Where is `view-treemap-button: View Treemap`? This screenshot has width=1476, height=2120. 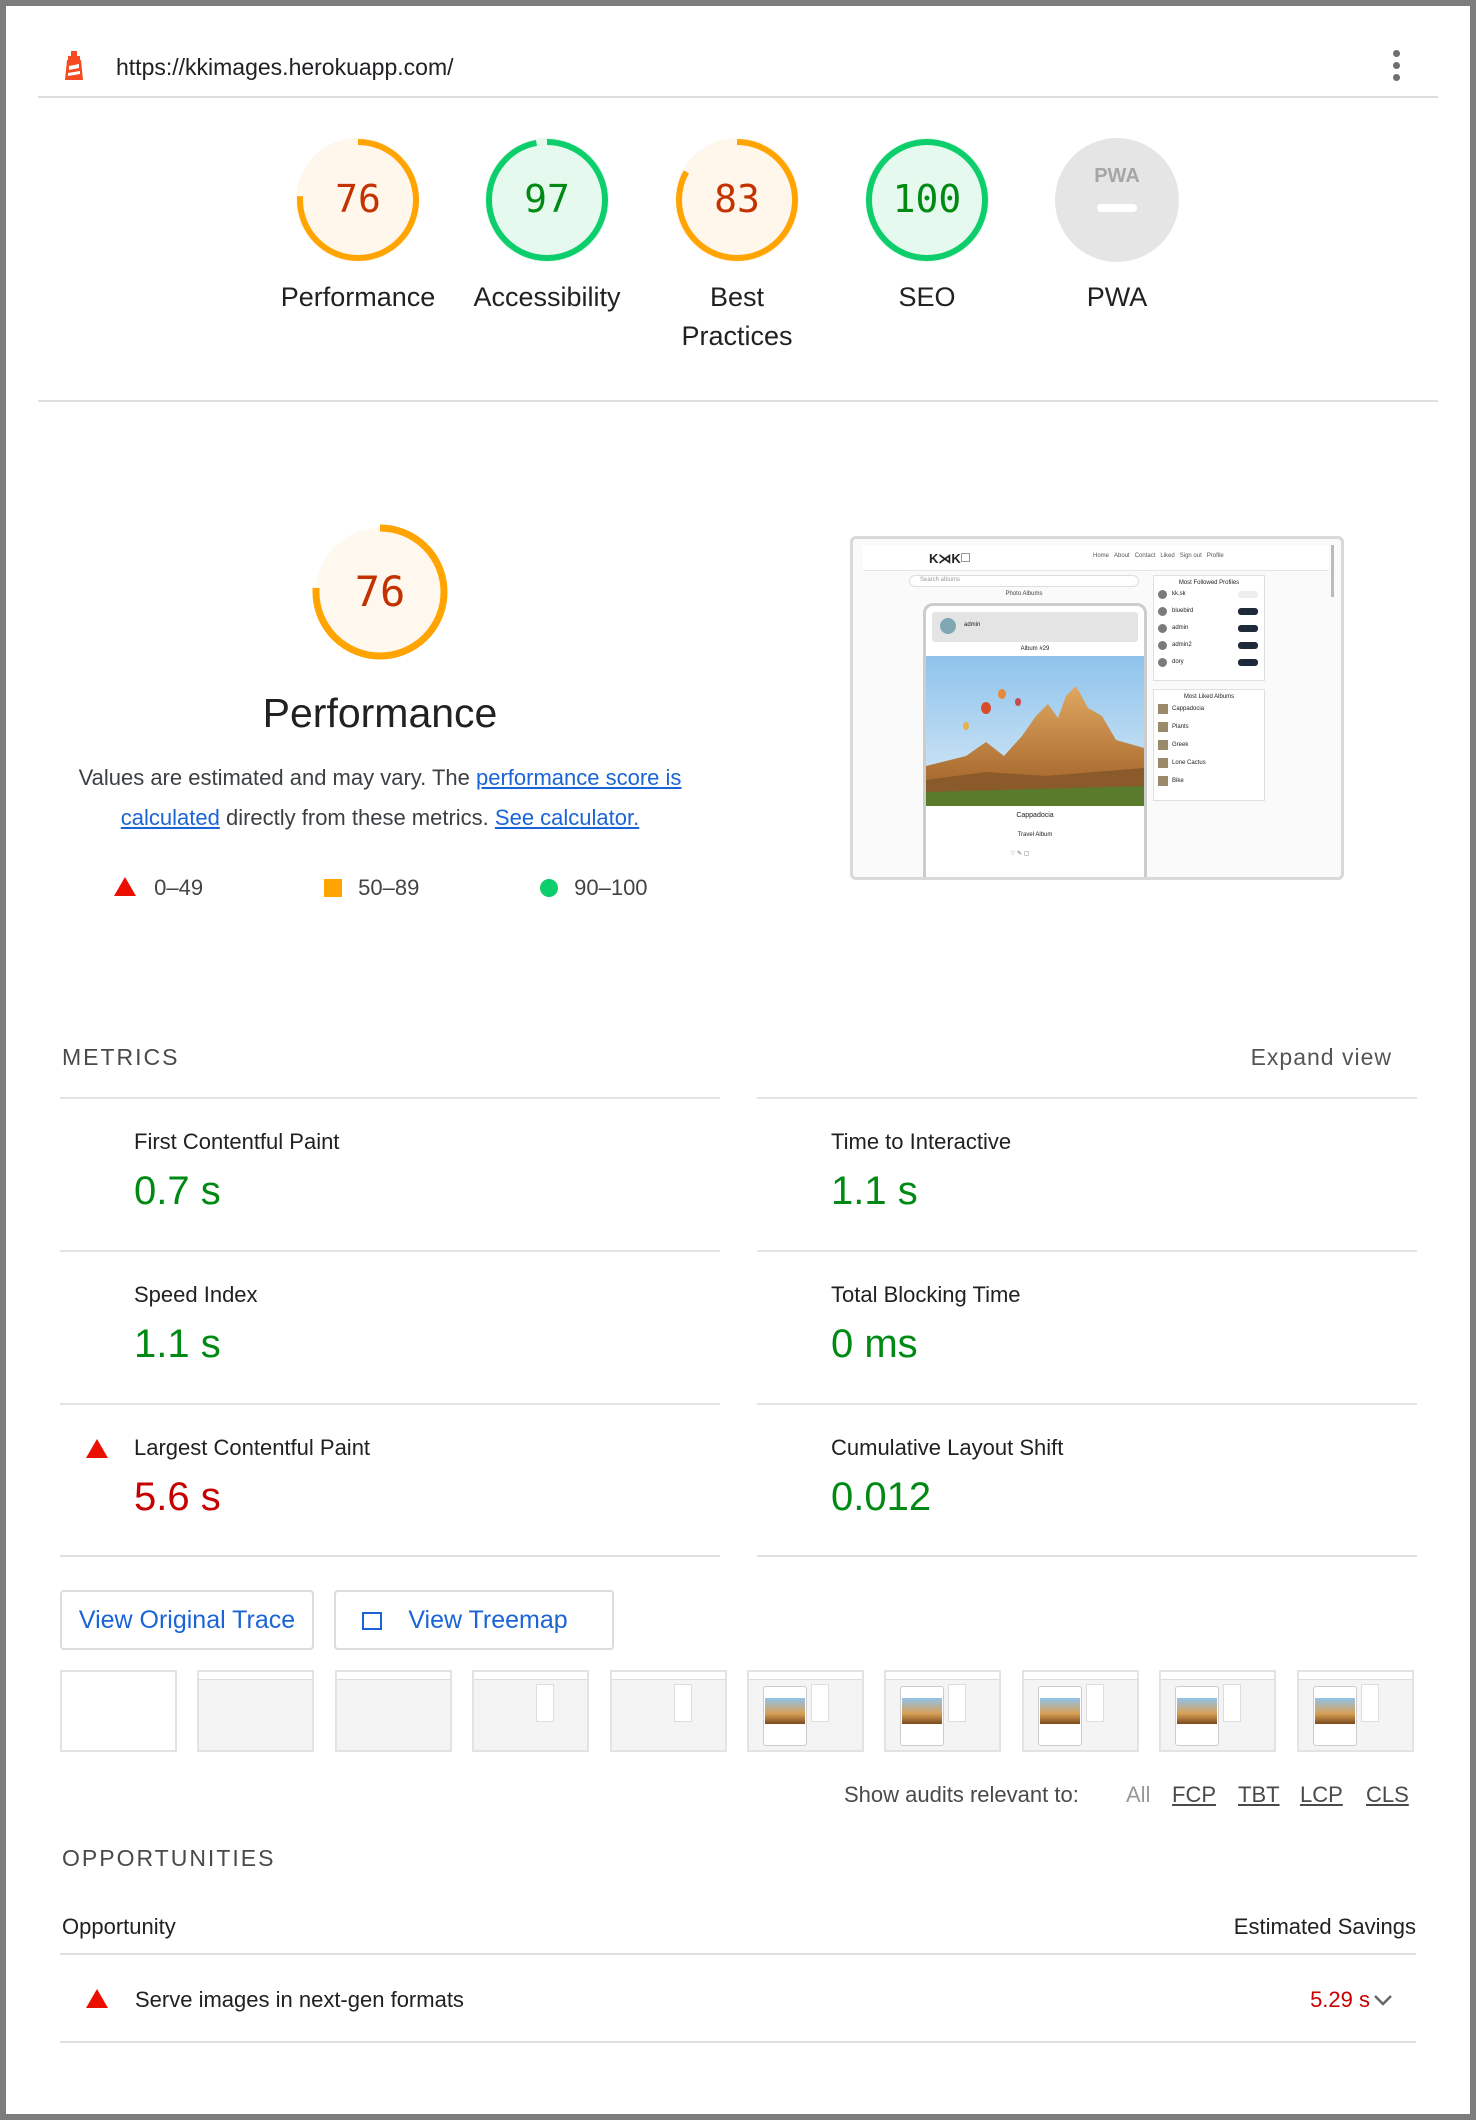
view-treemap-button: View Treemap is located at coordinates (474, 1620).